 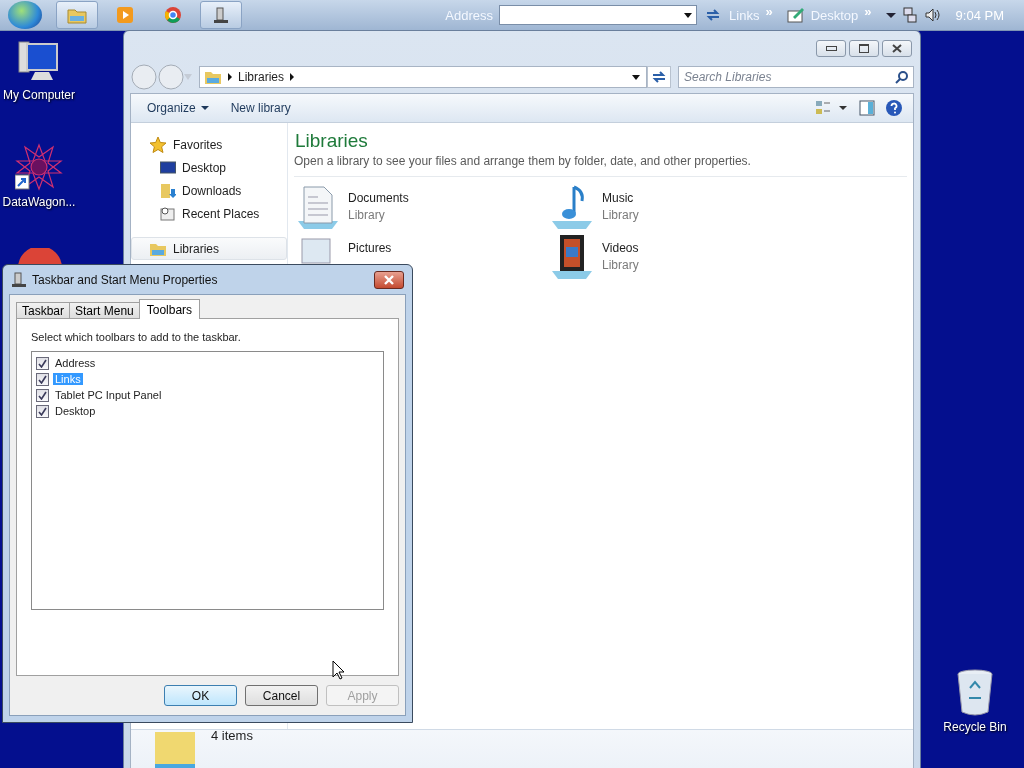 I want to click on taskbar-properties-button, so click(x=221, y=15).